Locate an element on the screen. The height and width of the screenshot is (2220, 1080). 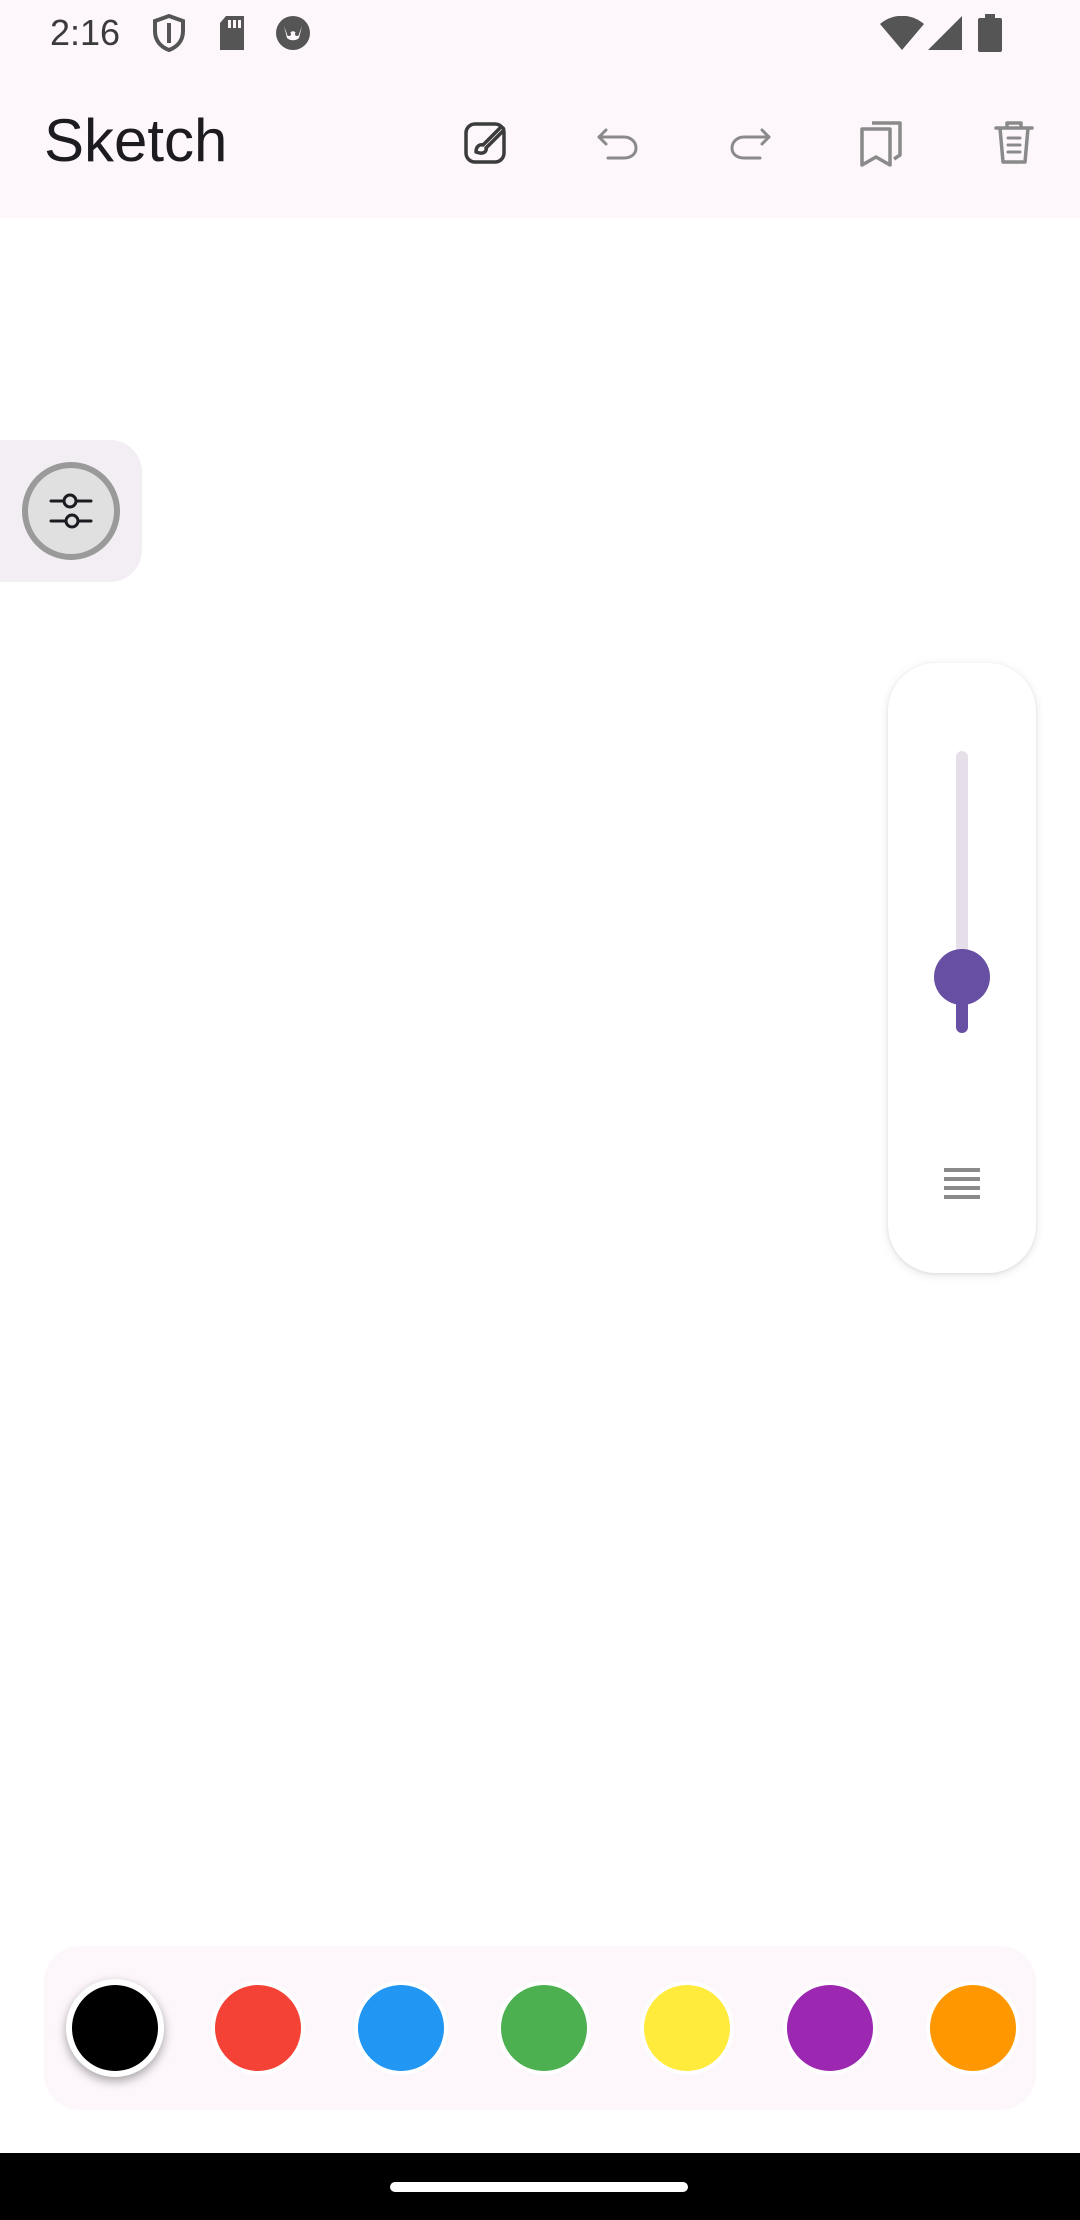
brush-edit-button is located at coordinates (486, 142).